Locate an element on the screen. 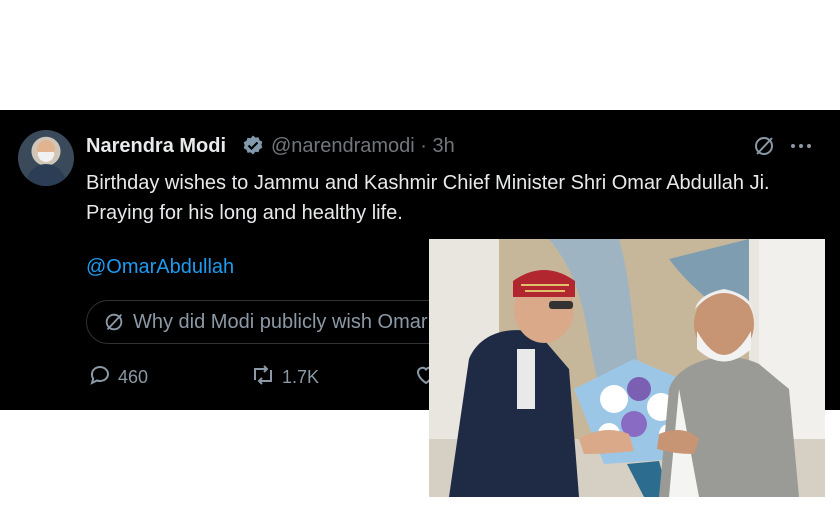 Image resolution: width=840 pixels, height=523 pixels. reply-count: 460 is located at coordinates (133, 377).